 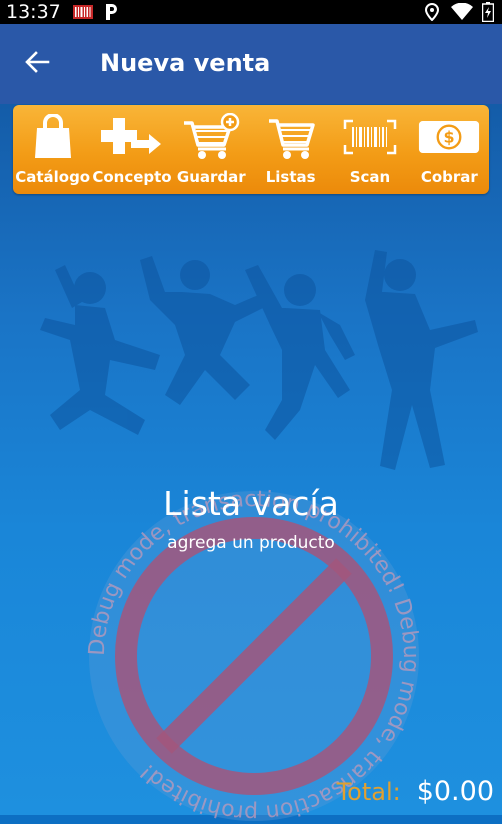 I want to click on bag-icon, so click(x=53, y=137).